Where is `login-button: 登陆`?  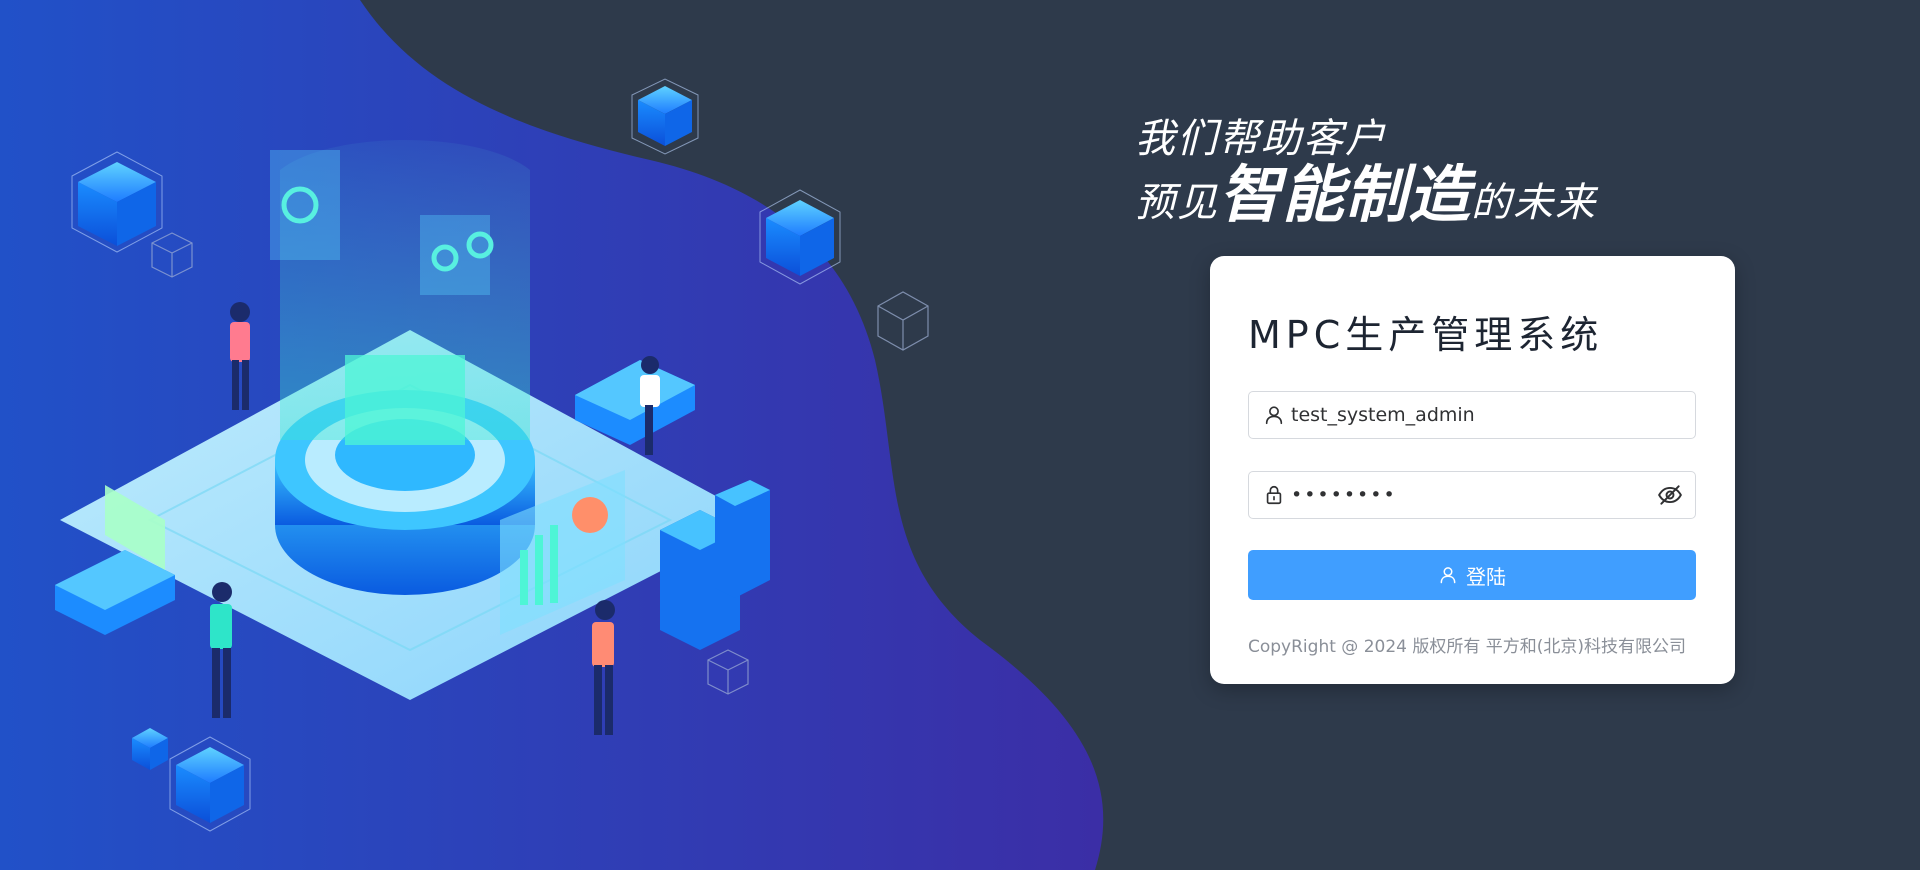 login-button: 登陆 is located at coordinates (1472, 575).